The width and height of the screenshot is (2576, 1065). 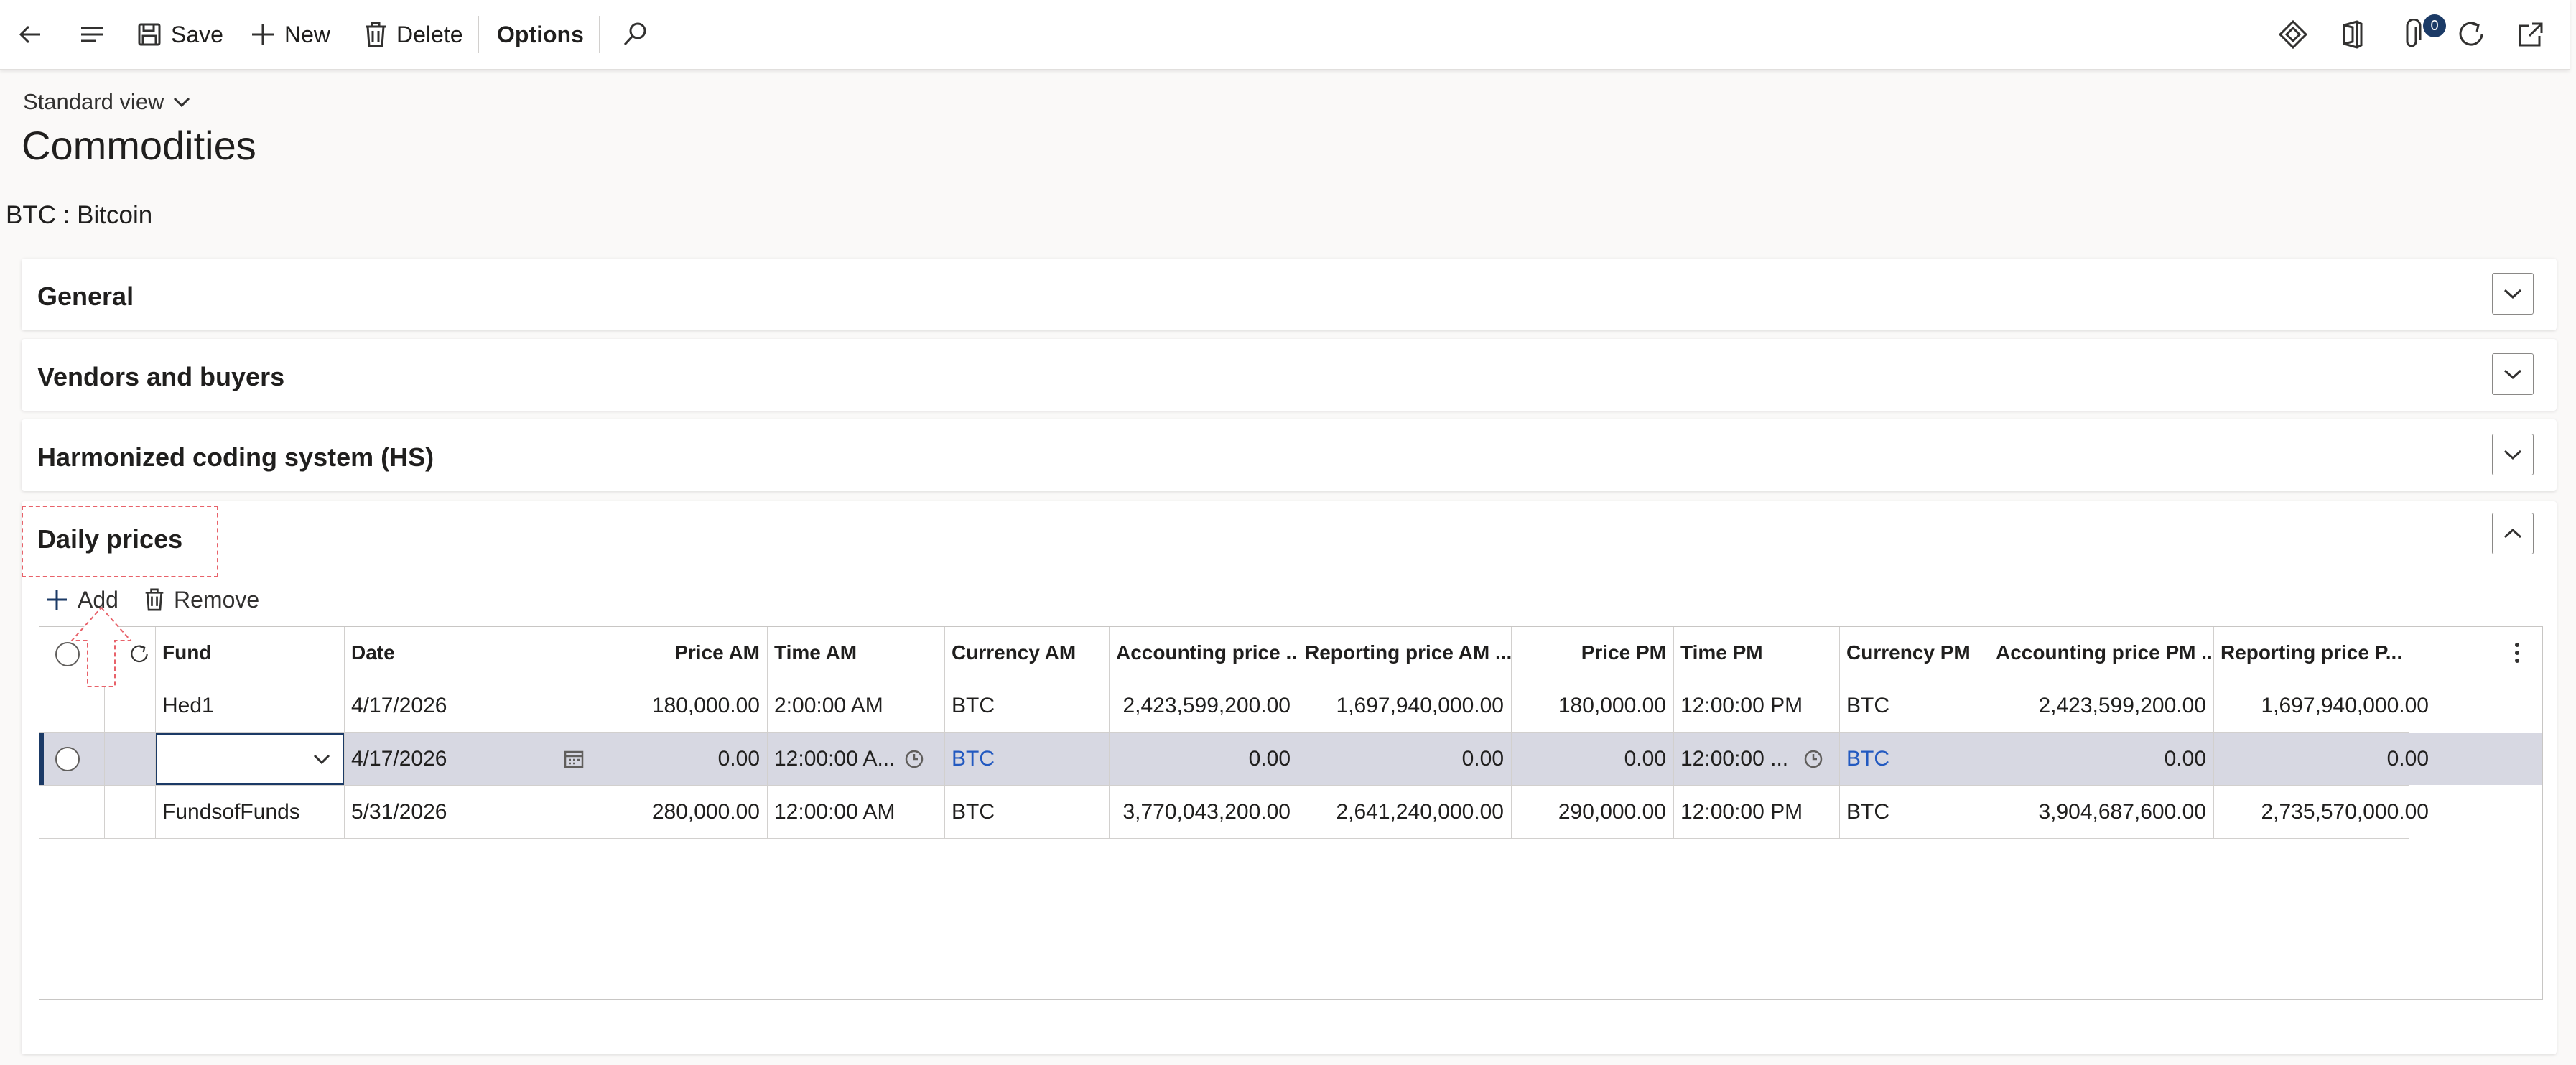 What do you see at coordinates (101, 646) in the screenshot?
I see `annotation-up-arrow` at bounding box center [101, 646].